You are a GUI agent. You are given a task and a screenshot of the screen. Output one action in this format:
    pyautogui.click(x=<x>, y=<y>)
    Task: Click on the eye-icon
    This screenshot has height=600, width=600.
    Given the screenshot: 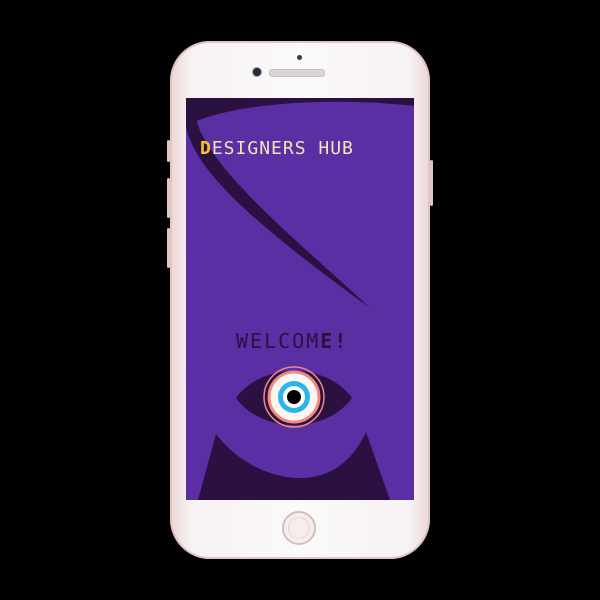 What is the action you would take?
    pyautogui.click(x=294, y=401)
    